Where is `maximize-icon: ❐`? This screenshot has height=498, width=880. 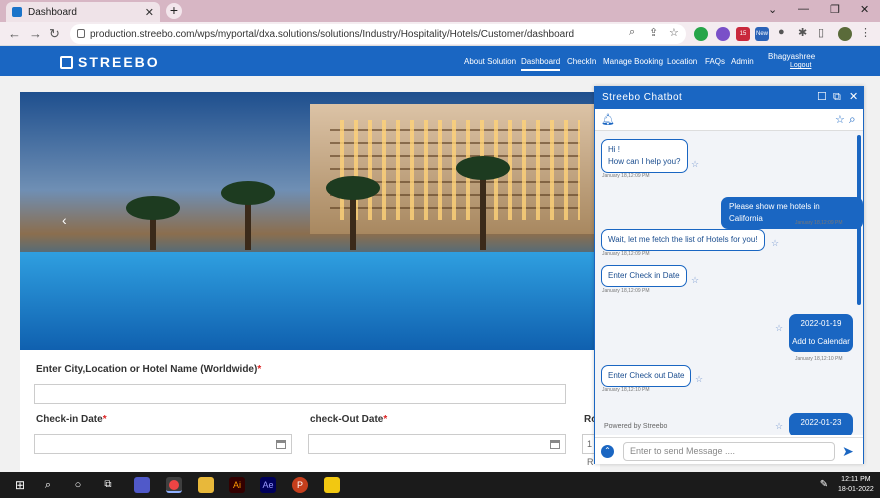 maximize-icon: ❐ is located at coordinates (835, 9).